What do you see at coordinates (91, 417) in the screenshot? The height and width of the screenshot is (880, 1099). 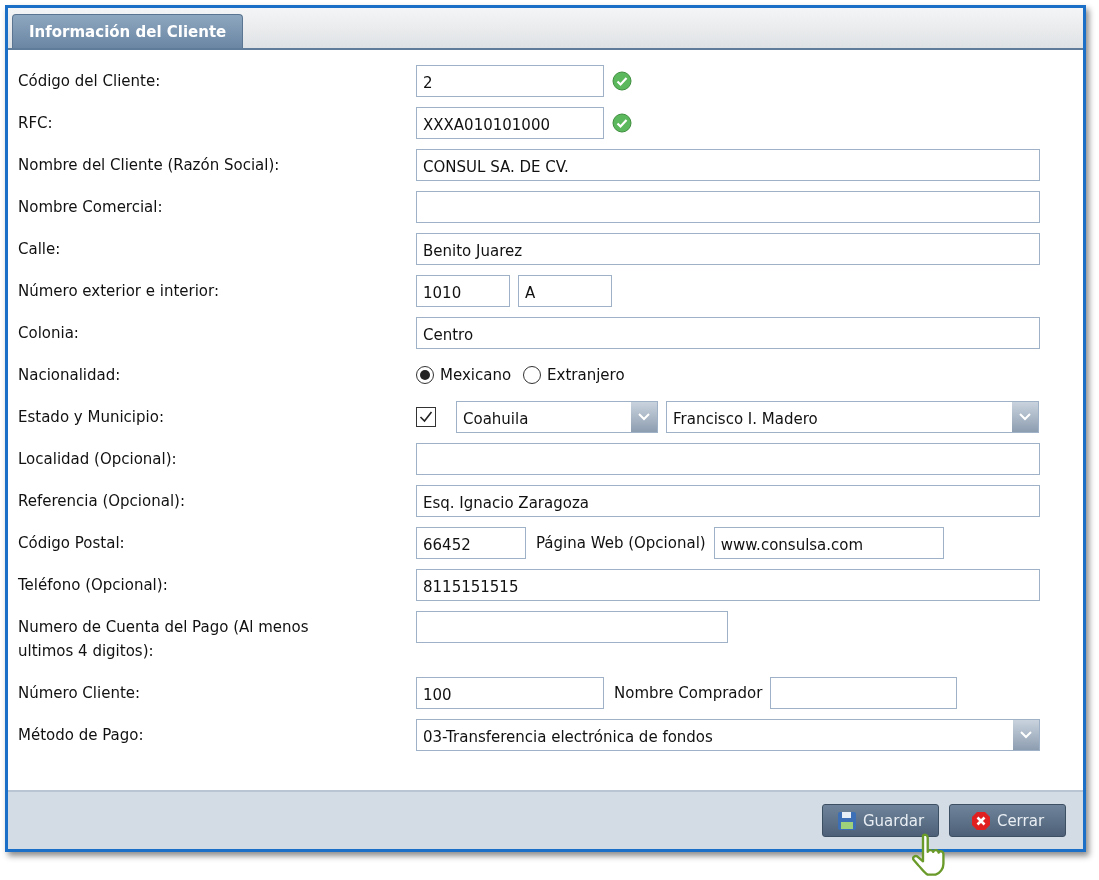 I see `field-label: Estado y Municipio:` at bounding box center [91, 417].